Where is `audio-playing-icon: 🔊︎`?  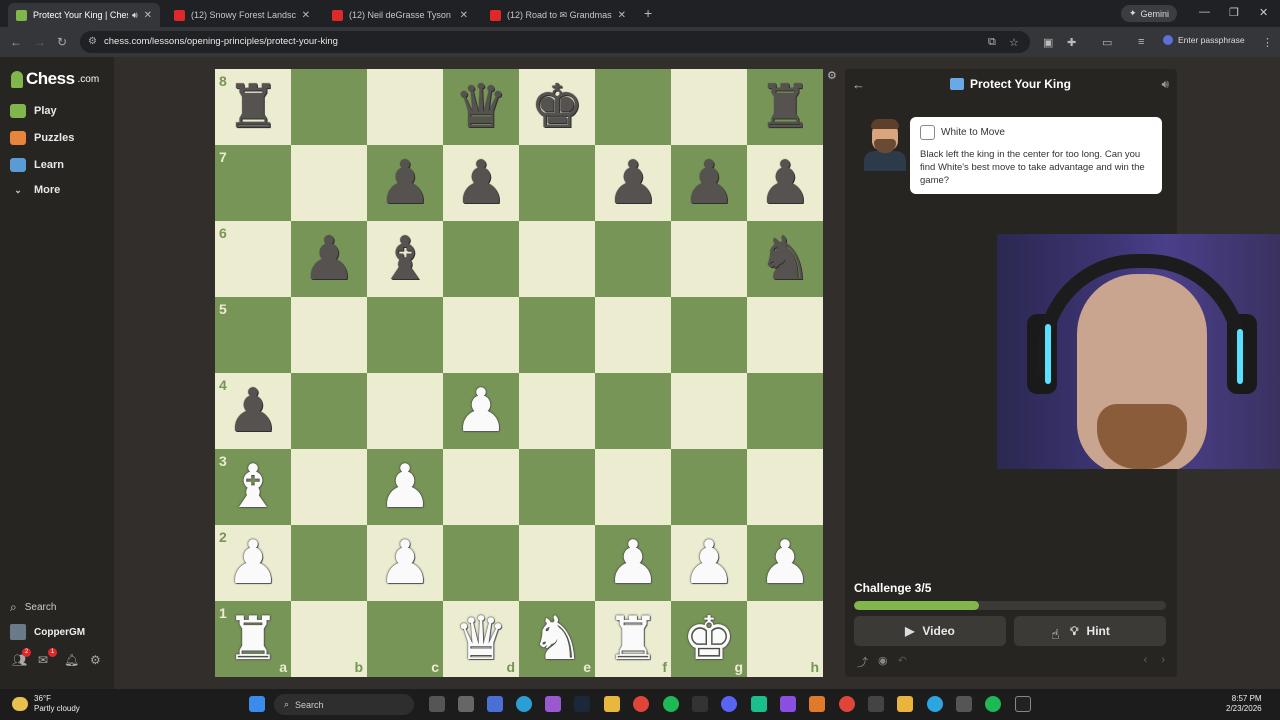
audio-playing-icon: 🔊︎ is located at coordinates (135, 15).